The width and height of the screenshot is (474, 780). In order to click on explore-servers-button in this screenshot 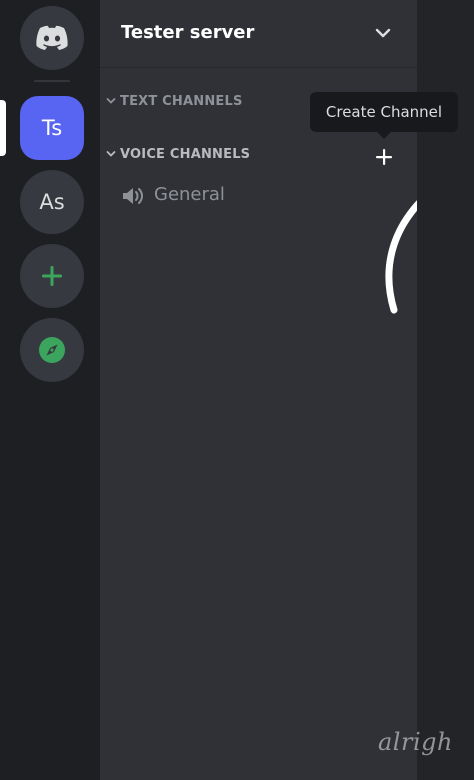, I will do `click(52, 350)`.